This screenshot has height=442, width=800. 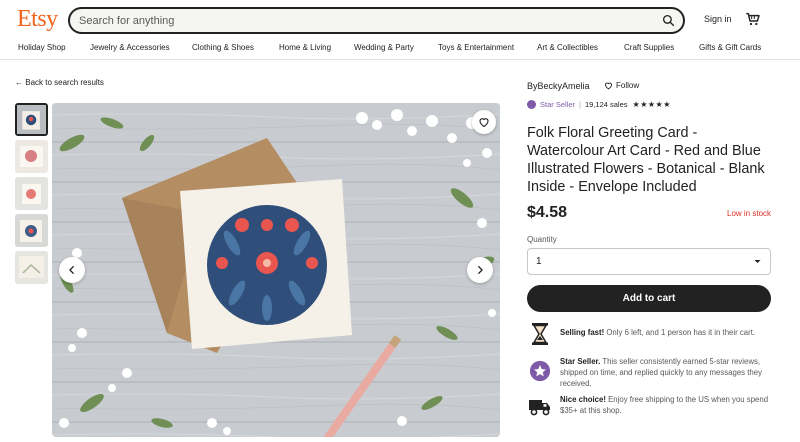 I want to click on next-image-button, so click(x=480, y=270).